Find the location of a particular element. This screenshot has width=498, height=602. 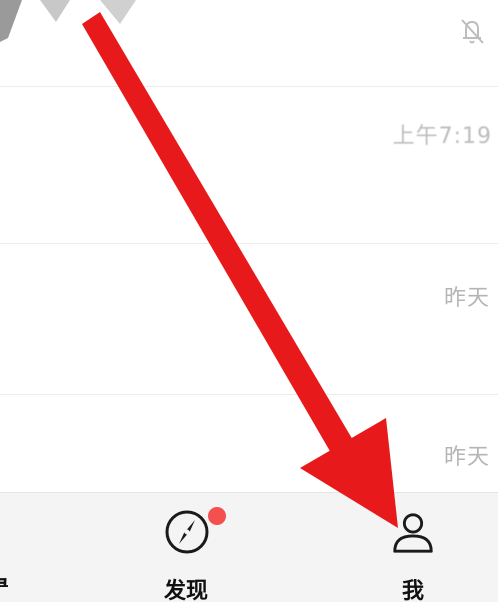

tab-me-label: 我 is located at coordinates (413, 590).